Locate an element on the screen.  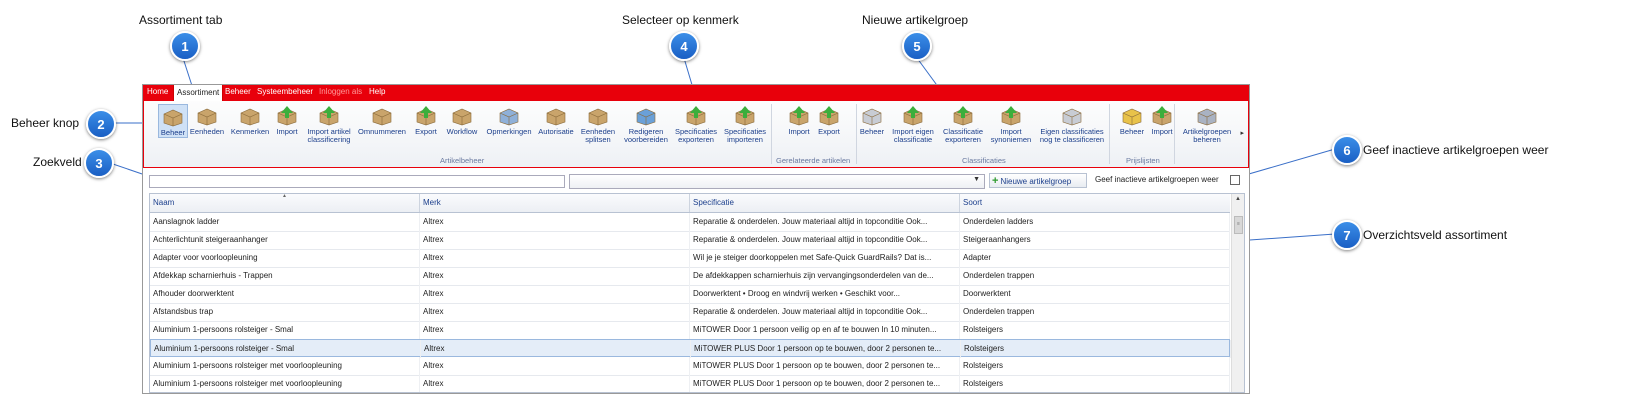
callout-label-7: Overzichtsveld assortiment is located at coordinates (1435, 235).